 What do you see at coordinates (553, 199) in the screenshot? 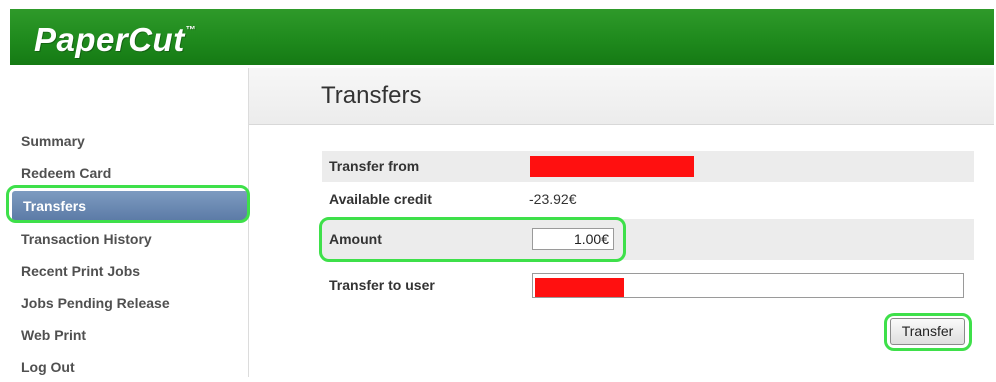
I see `available-credit-value: -23.92€` at bounding box center [553, 199].